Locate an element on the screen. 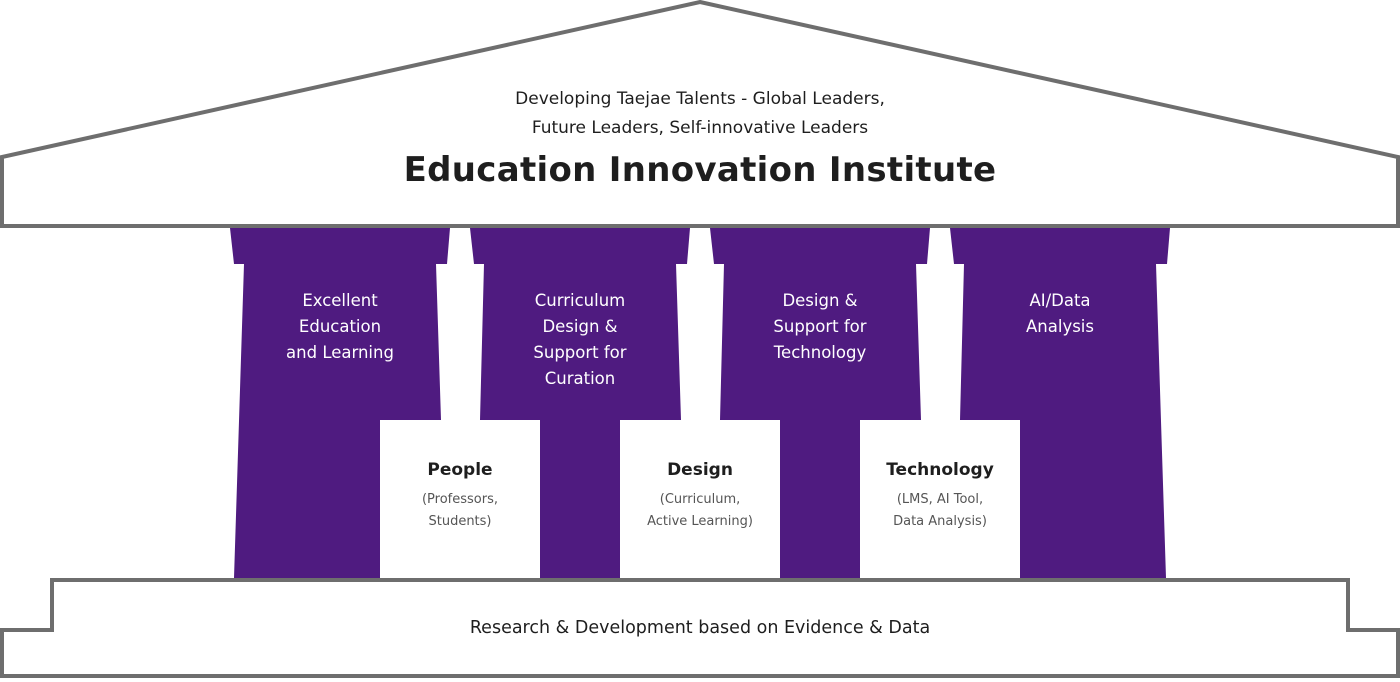 The height and width of the screenshot is (682, 1400). arch-design-title: Design is located at coordinates (700, 470).